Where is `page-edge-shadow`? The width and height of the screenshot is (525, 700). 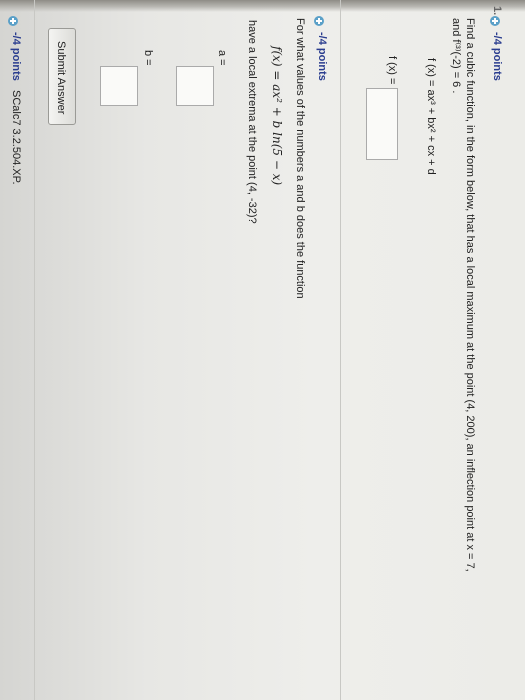
page-edge-shadow is located at coordinates (262, 6).